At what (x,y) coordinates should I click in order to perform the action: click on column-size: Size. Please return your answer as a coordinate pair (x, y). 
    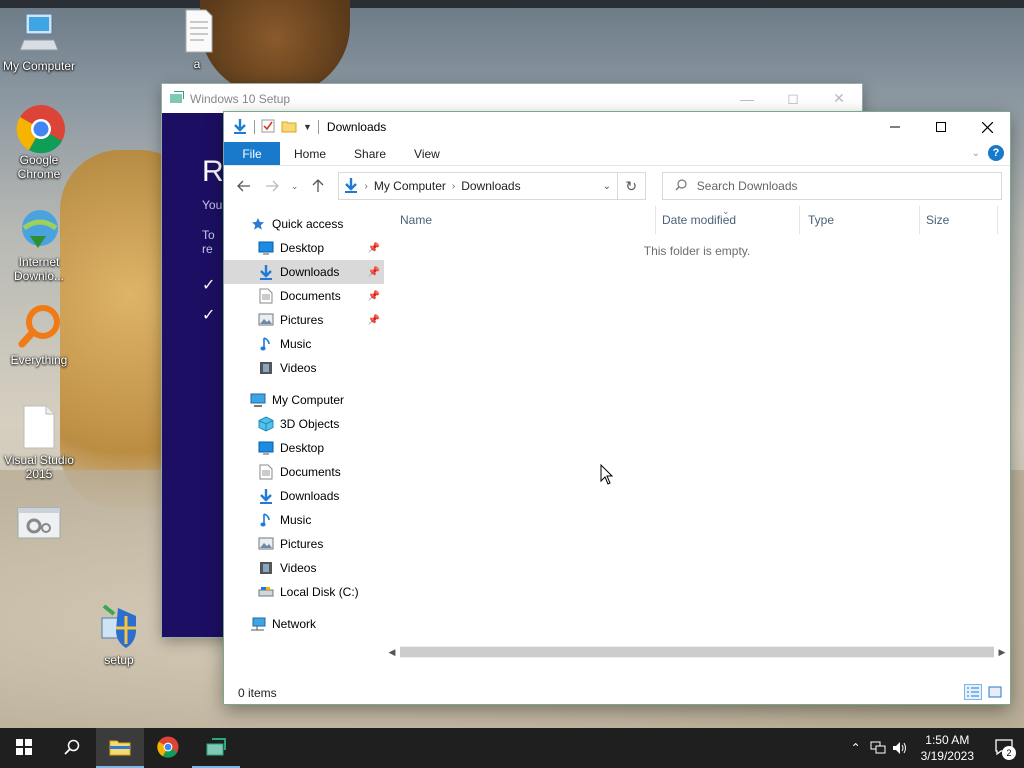
    Looking at the image, I should click on (959, 220).